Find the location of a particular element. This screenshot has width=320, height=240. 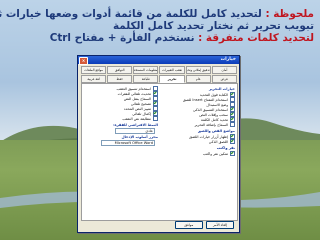

options-group: نقر واكتب تمكين نقر واكتب is located at coordinates (198, 151).